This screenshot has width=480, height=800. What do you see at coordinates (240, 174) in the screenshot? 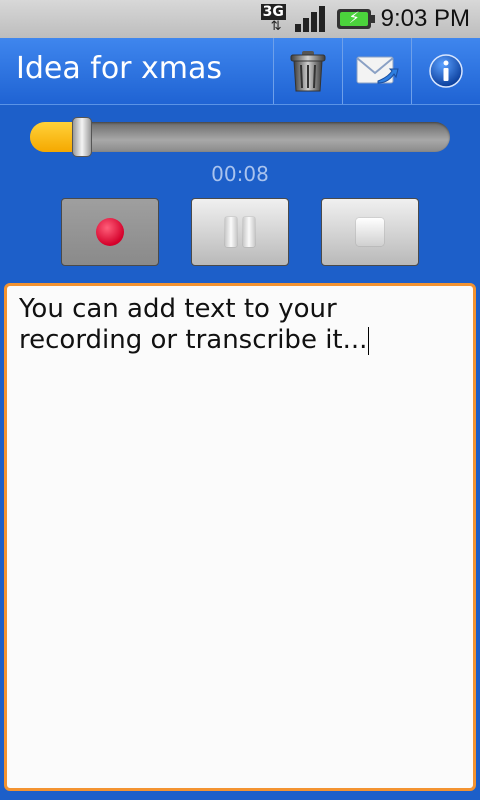
I see `elapsed-time: 00:08` at bounding box center [240, 174].